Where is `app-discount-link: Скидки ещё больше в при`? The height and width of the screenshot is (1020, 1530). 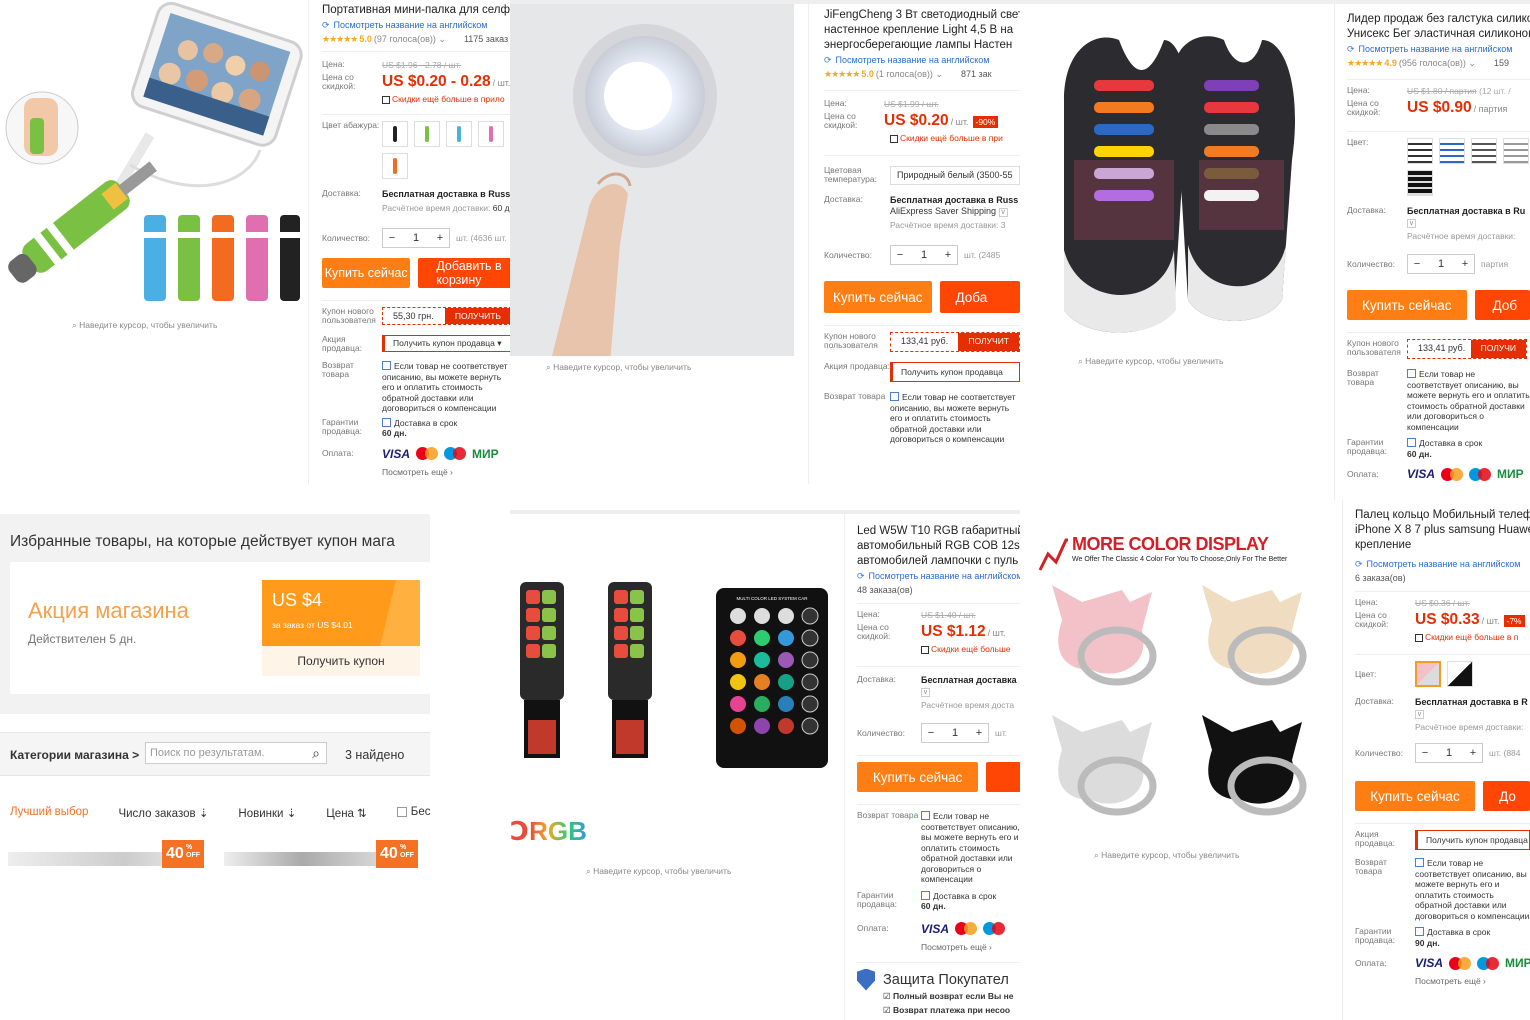 app-discount-link: Скидки ещё больше в при is located at coordinates (955, 138).